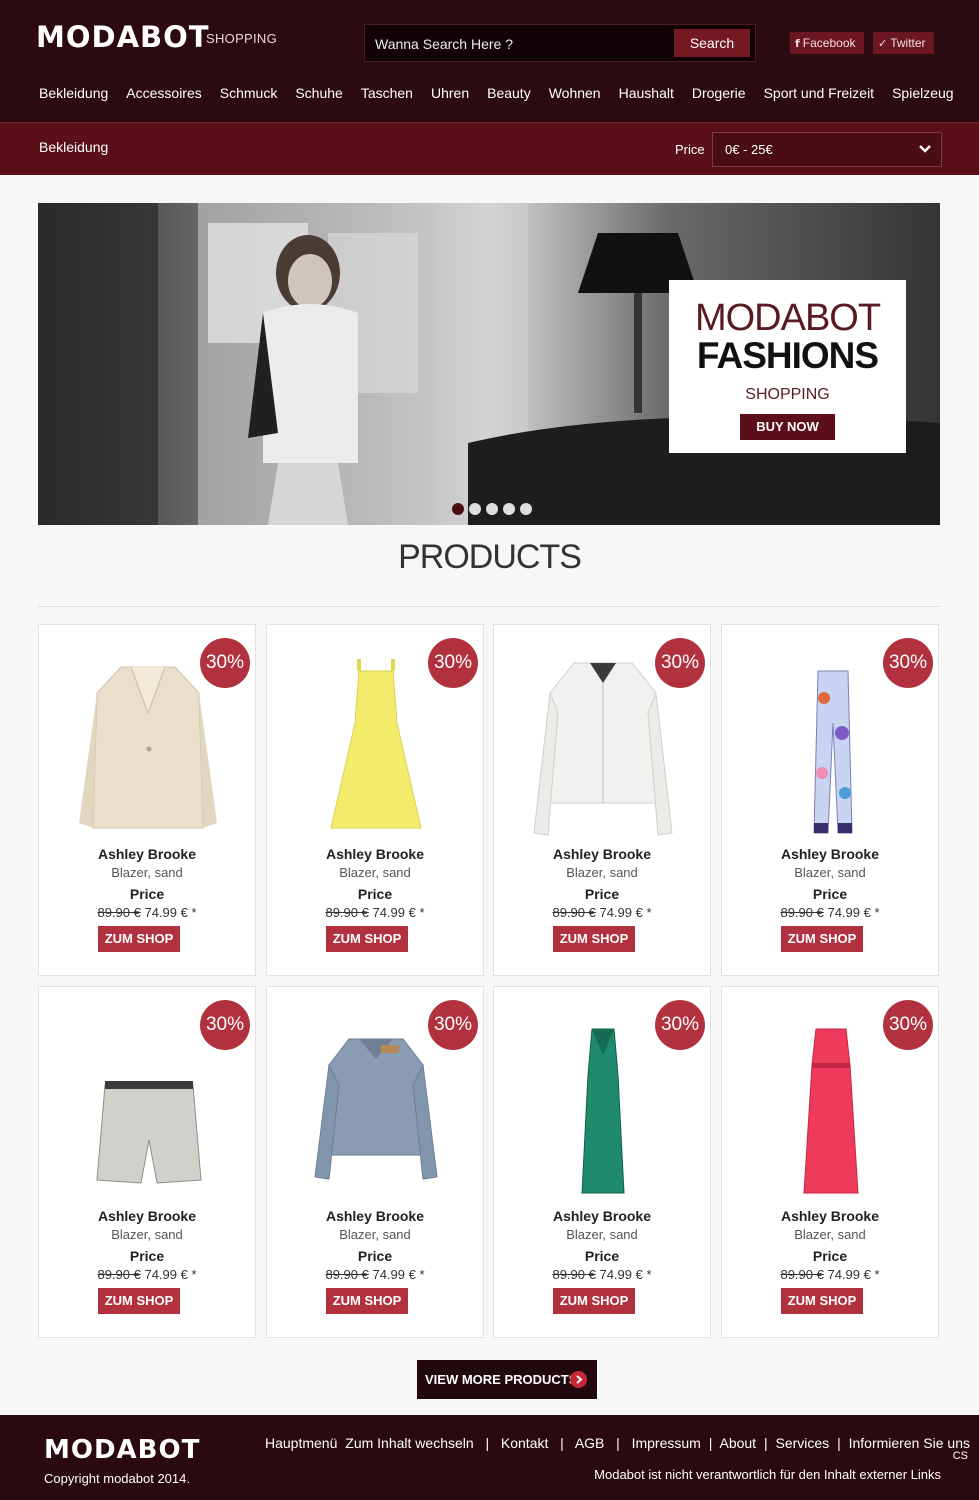 The image size is (979, 1500). What do you see at coordinates (524, 1443) in the screenshot?
I see `footer-link-kontakt: Kontakt` at bounding box center [524, 1443].